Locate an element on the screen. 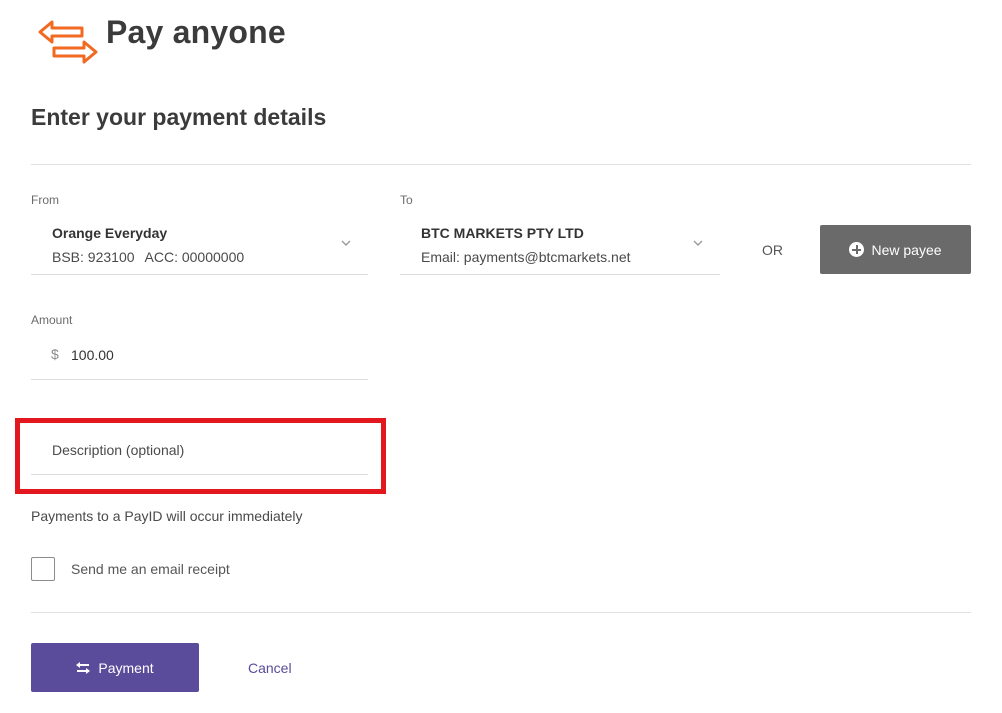 The image size is (1002, 713). transfer-arrows-icon is located at coordinates (68, 42).